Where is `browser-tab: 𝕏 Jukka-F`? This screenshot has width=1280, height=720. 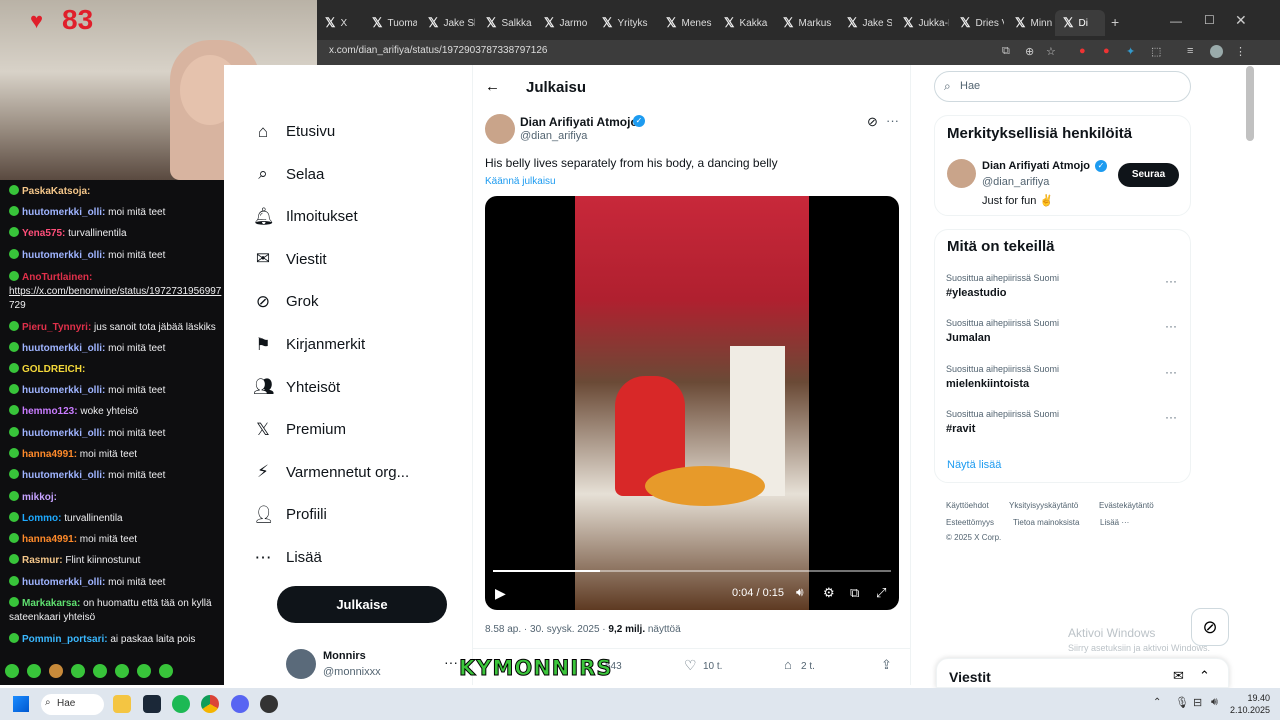
browser-tab: 𝕏 Jukka-F is located at coordinates (922, 23).